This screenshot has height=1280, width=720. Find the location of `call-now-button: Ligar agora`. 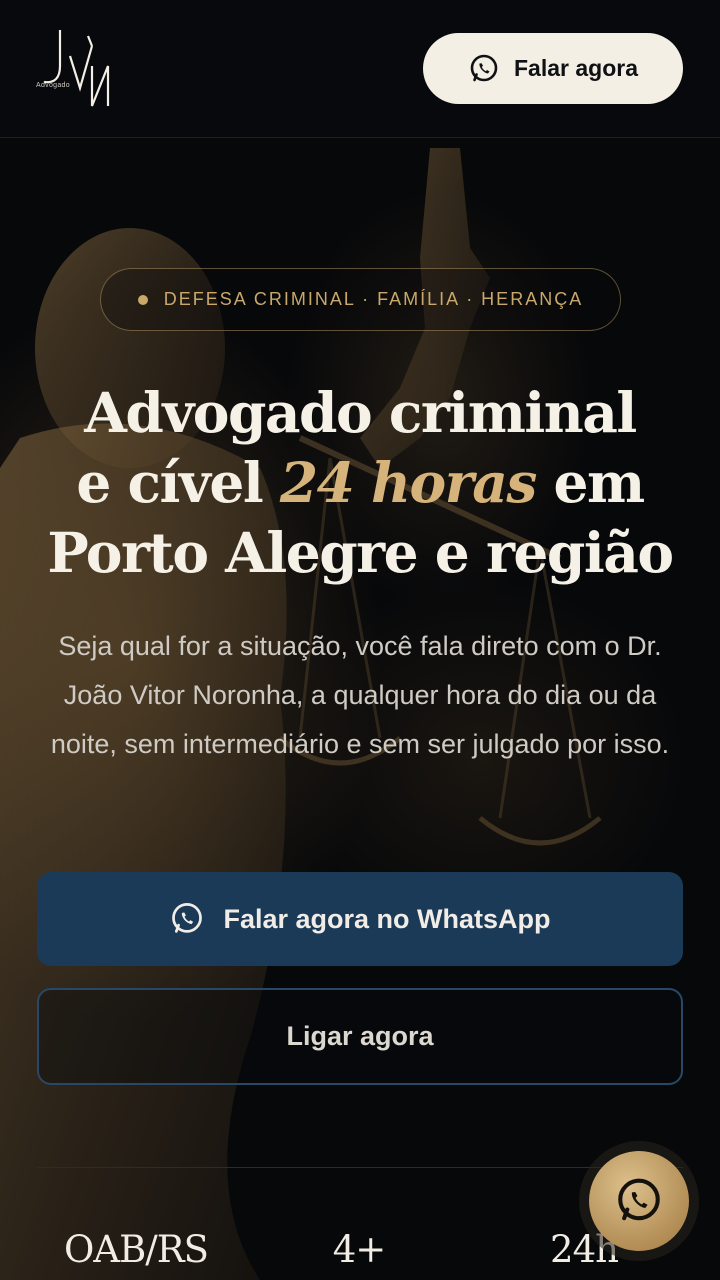

call-now-button: Ligar agora is located at coordinates (360, 1036).